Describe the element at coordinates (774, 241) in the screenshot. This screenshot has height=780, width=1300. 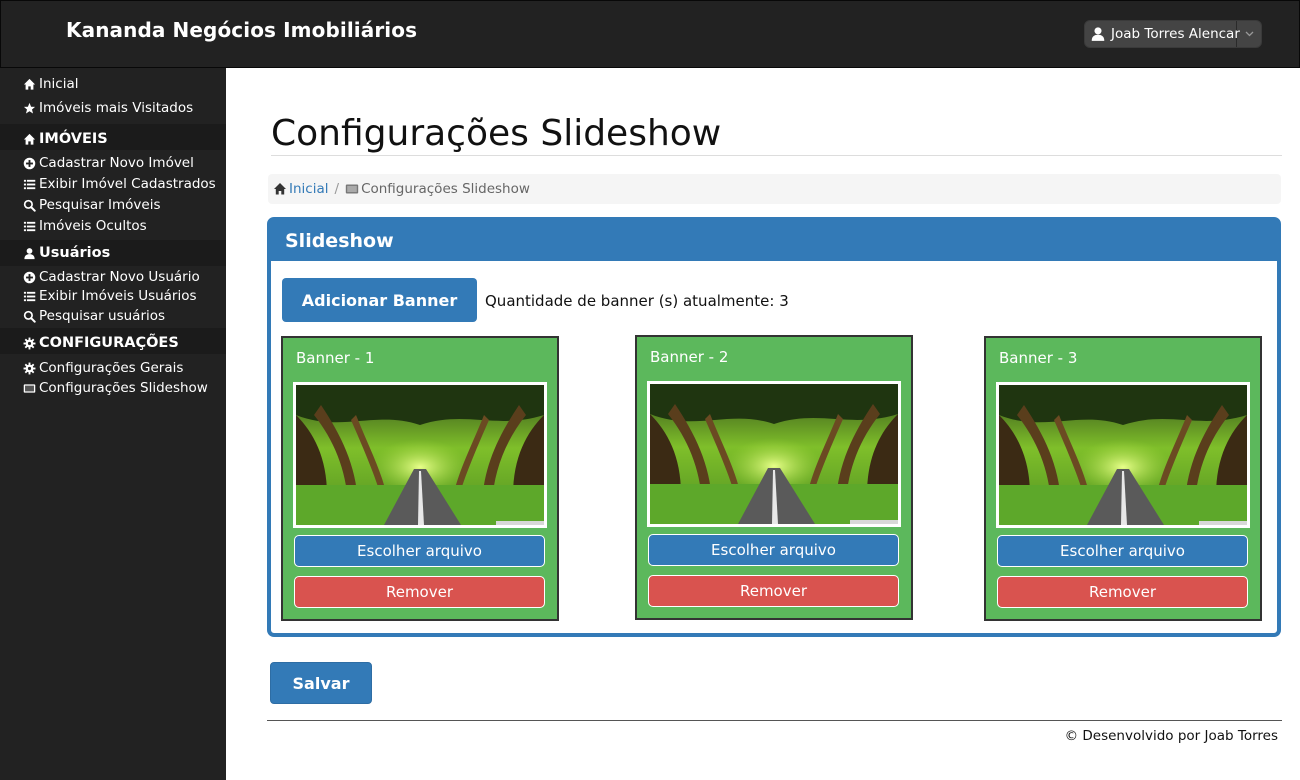
I see `panel-heading: Slideshow` at that location.